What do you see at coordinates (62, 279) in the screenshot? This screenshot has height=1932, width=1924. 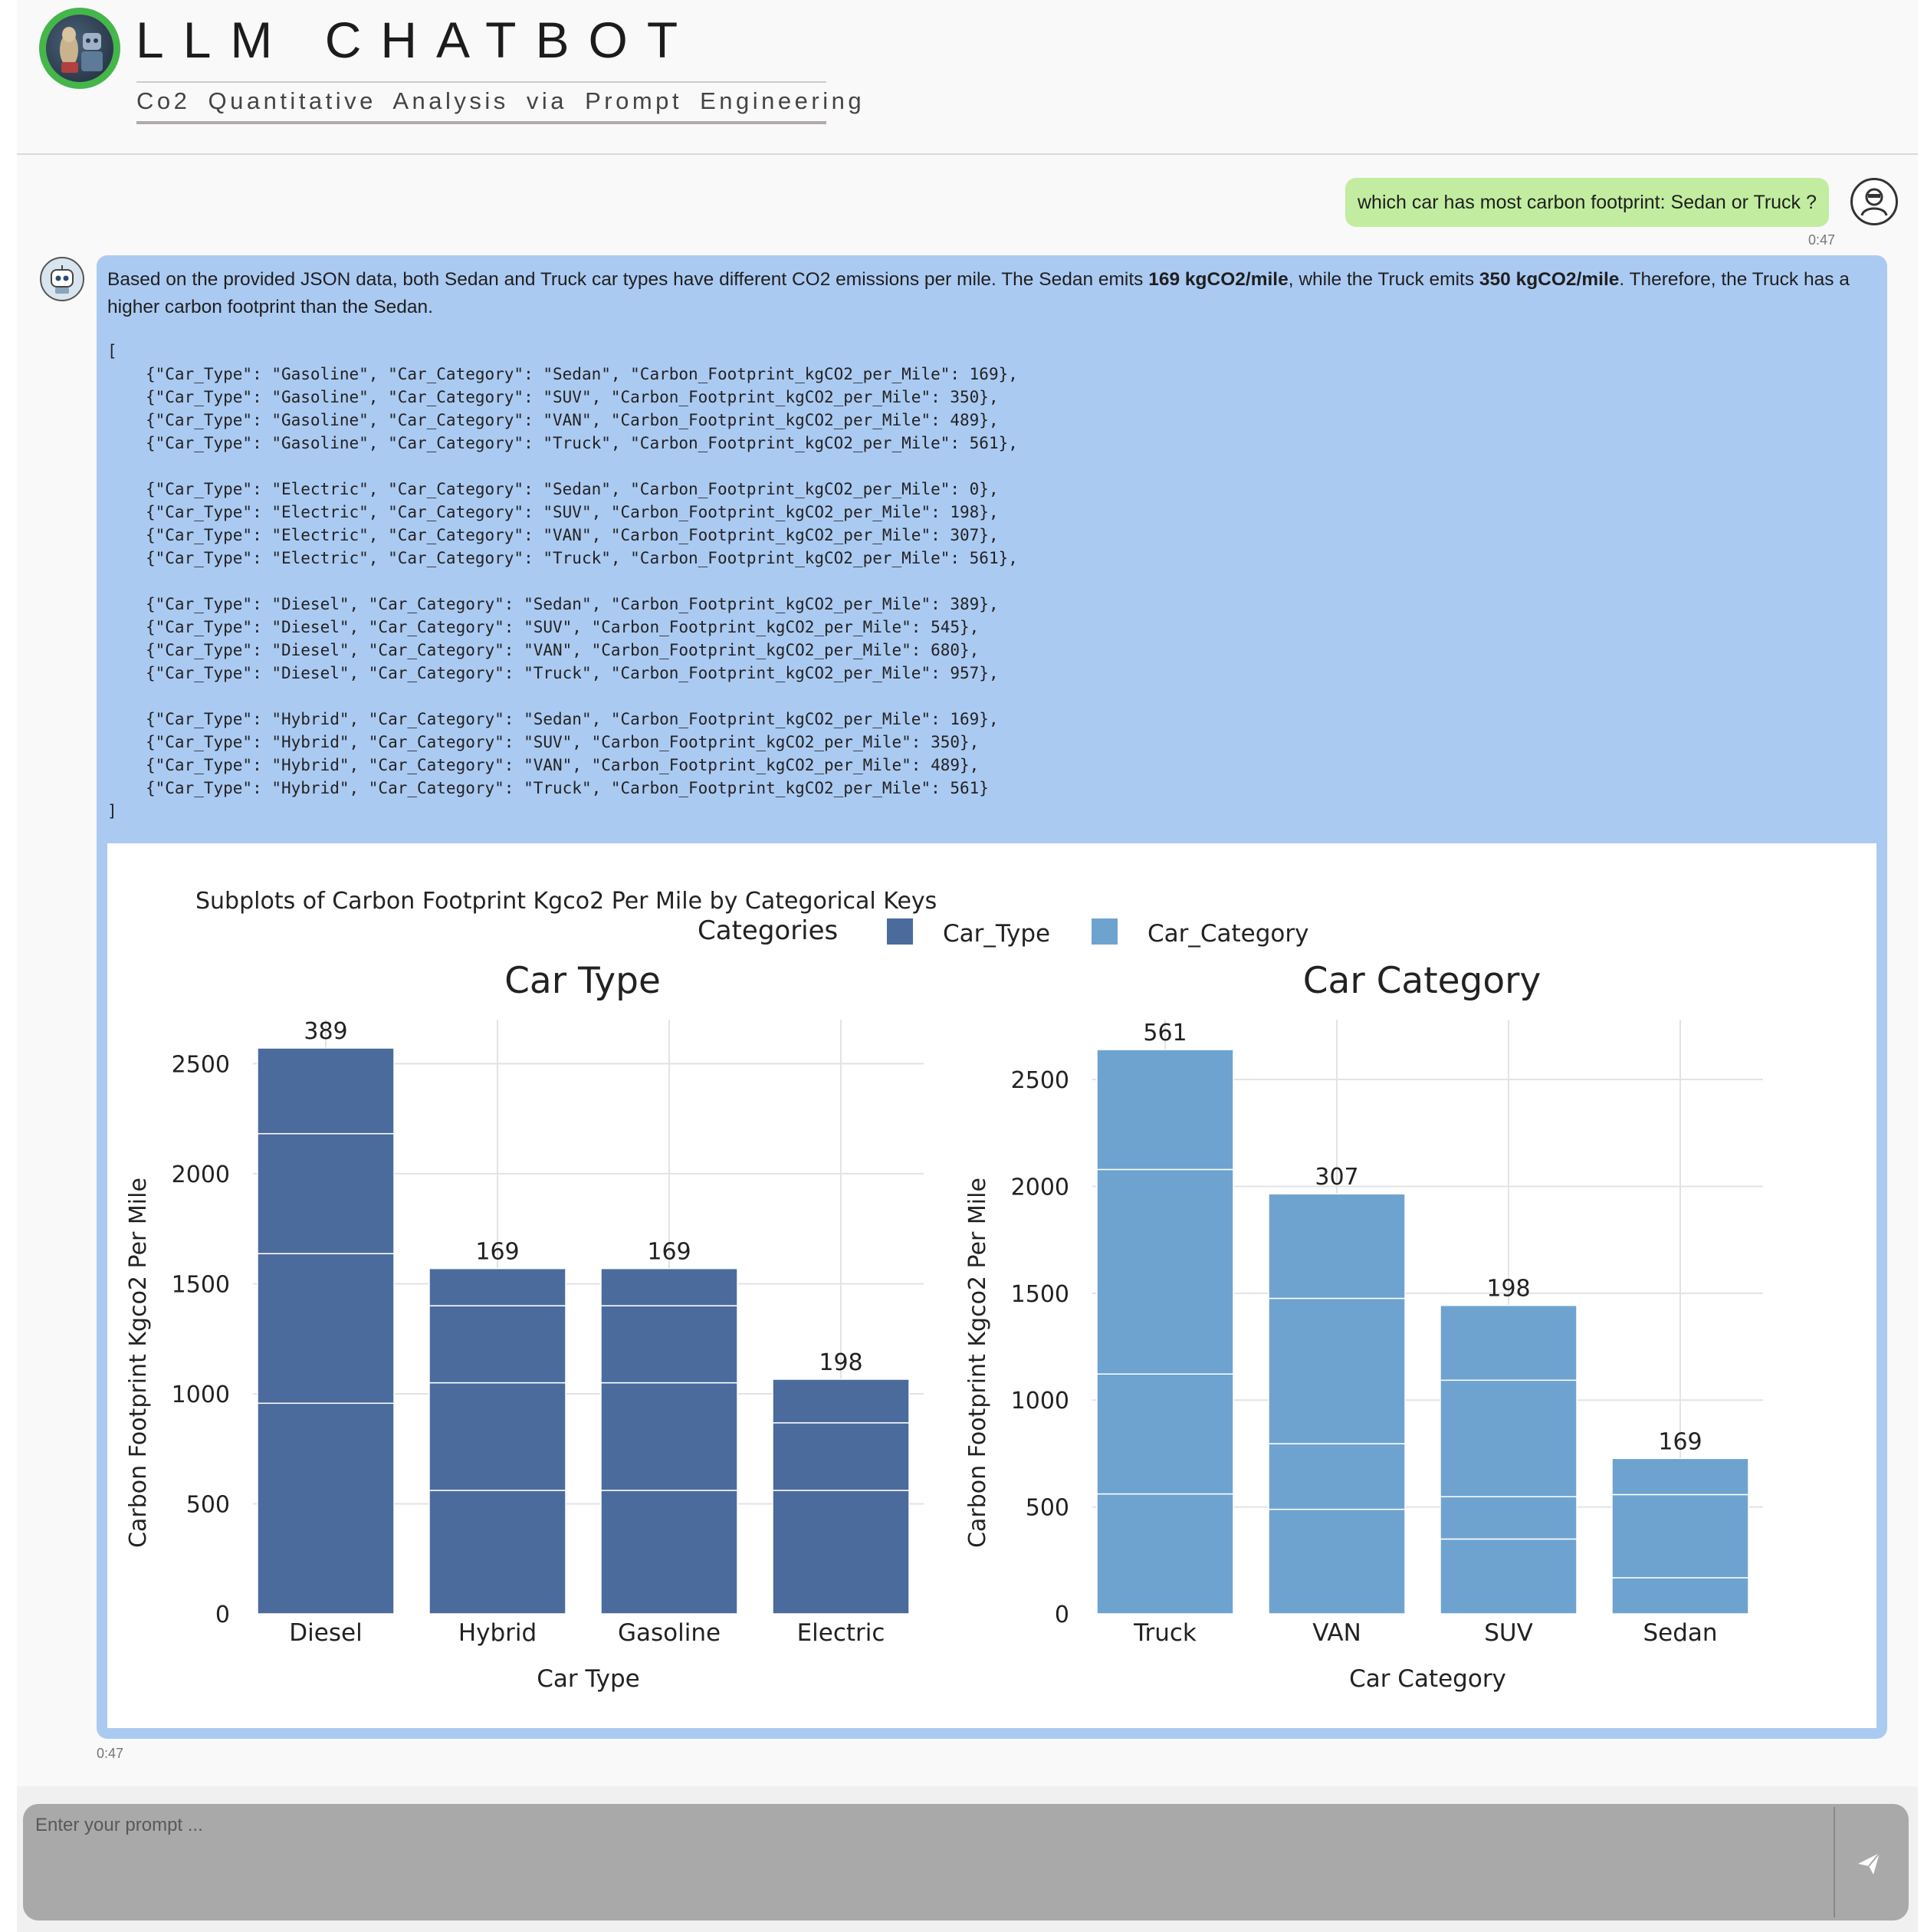 I see `robot-avatar-icon` at bounding box center [62, 279].